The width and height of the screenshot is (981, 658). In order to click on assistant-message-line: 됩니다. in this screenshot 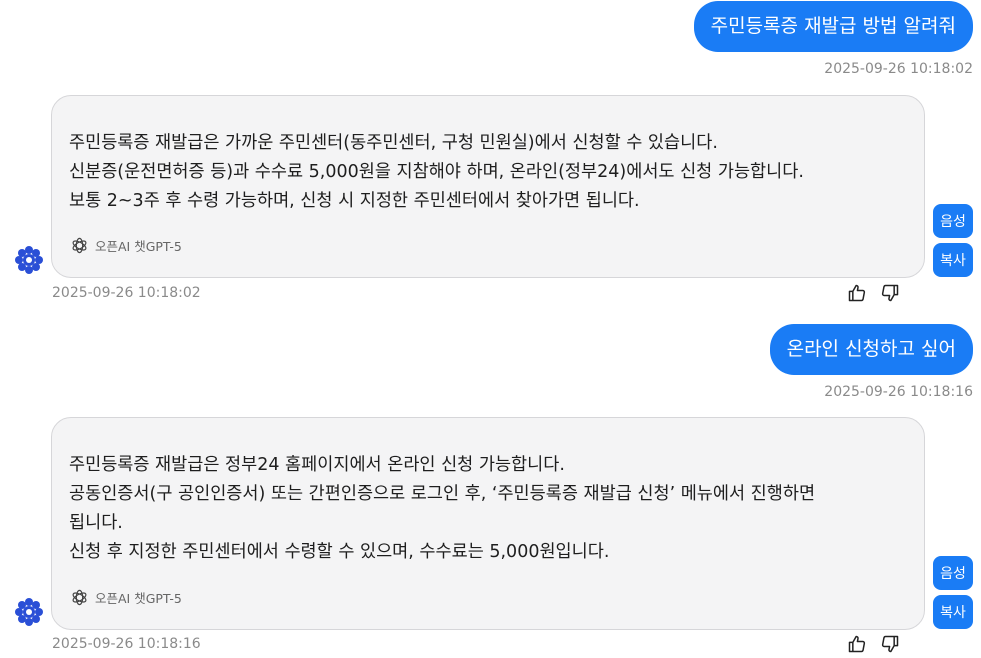, I will do `click(96, 523)`.